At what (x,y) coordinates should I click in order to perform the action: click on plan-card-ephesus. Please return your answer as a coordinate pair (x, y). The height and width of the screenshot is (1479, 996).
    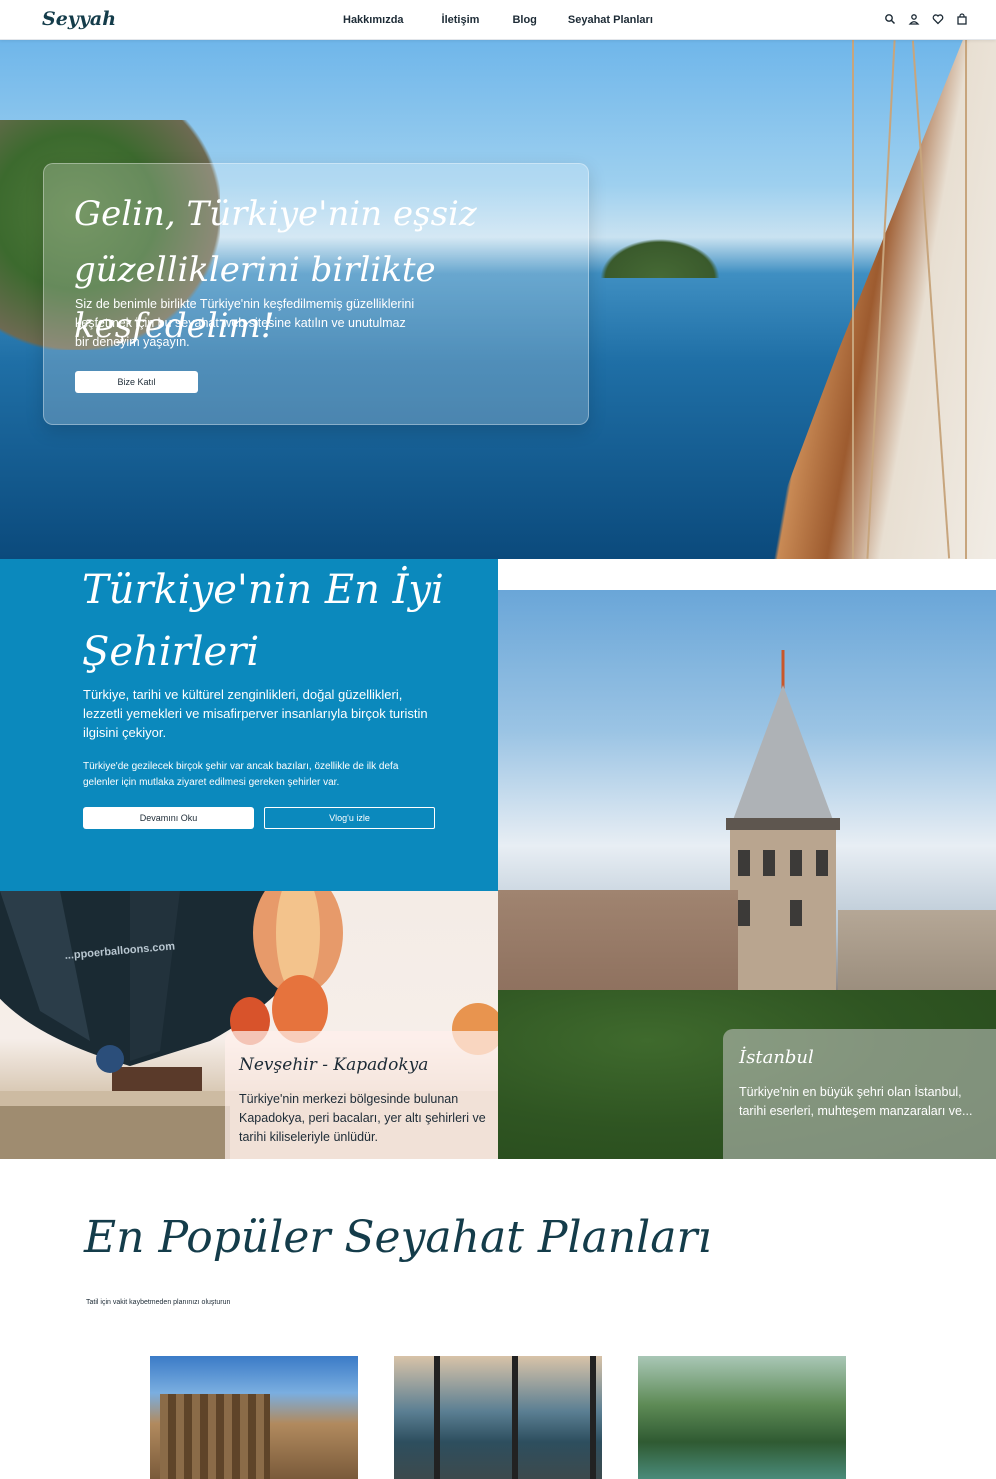
    Looking at the image, I should click on (254, 1417).